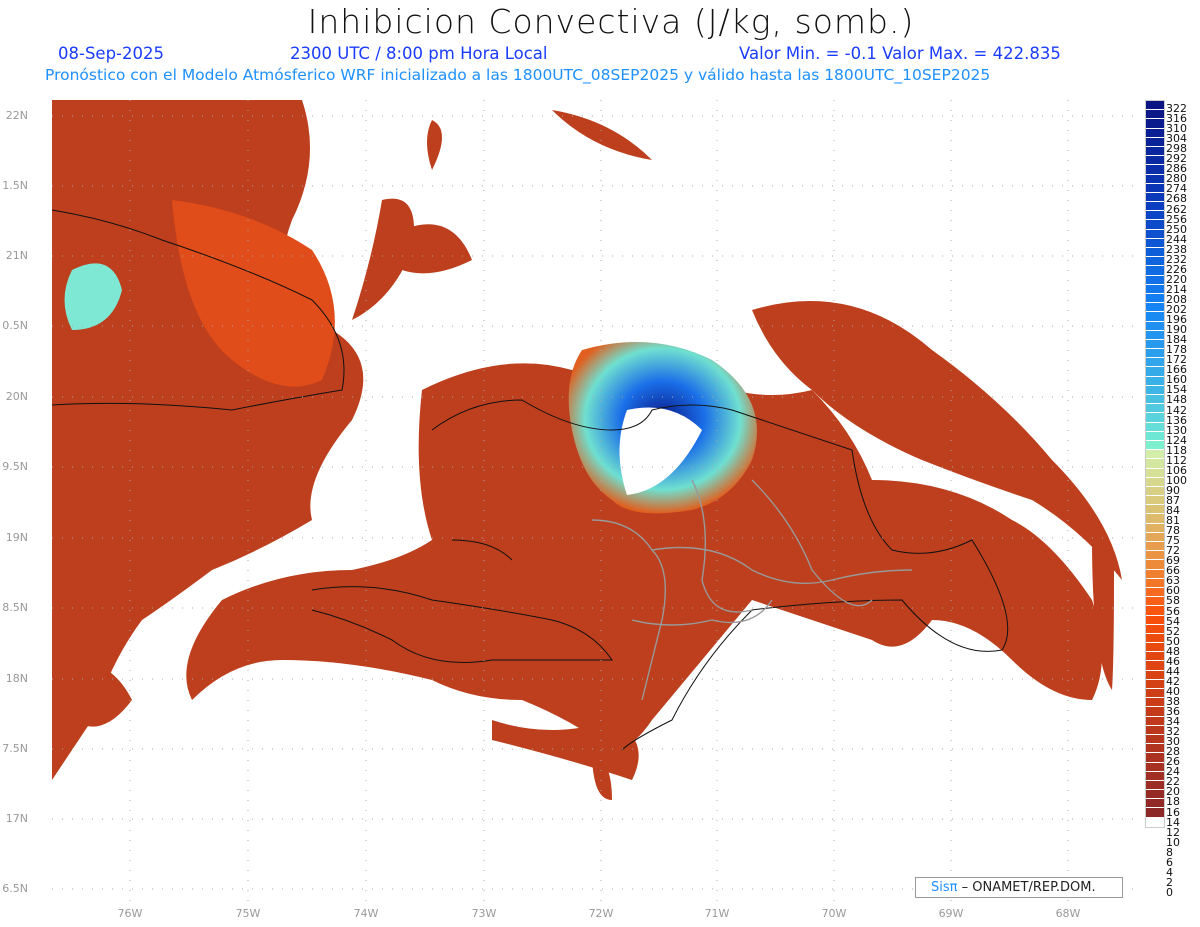  Describe the element at coordinates (951, 913) in the screenshot. I see `longitude-label: 69W` at that location.